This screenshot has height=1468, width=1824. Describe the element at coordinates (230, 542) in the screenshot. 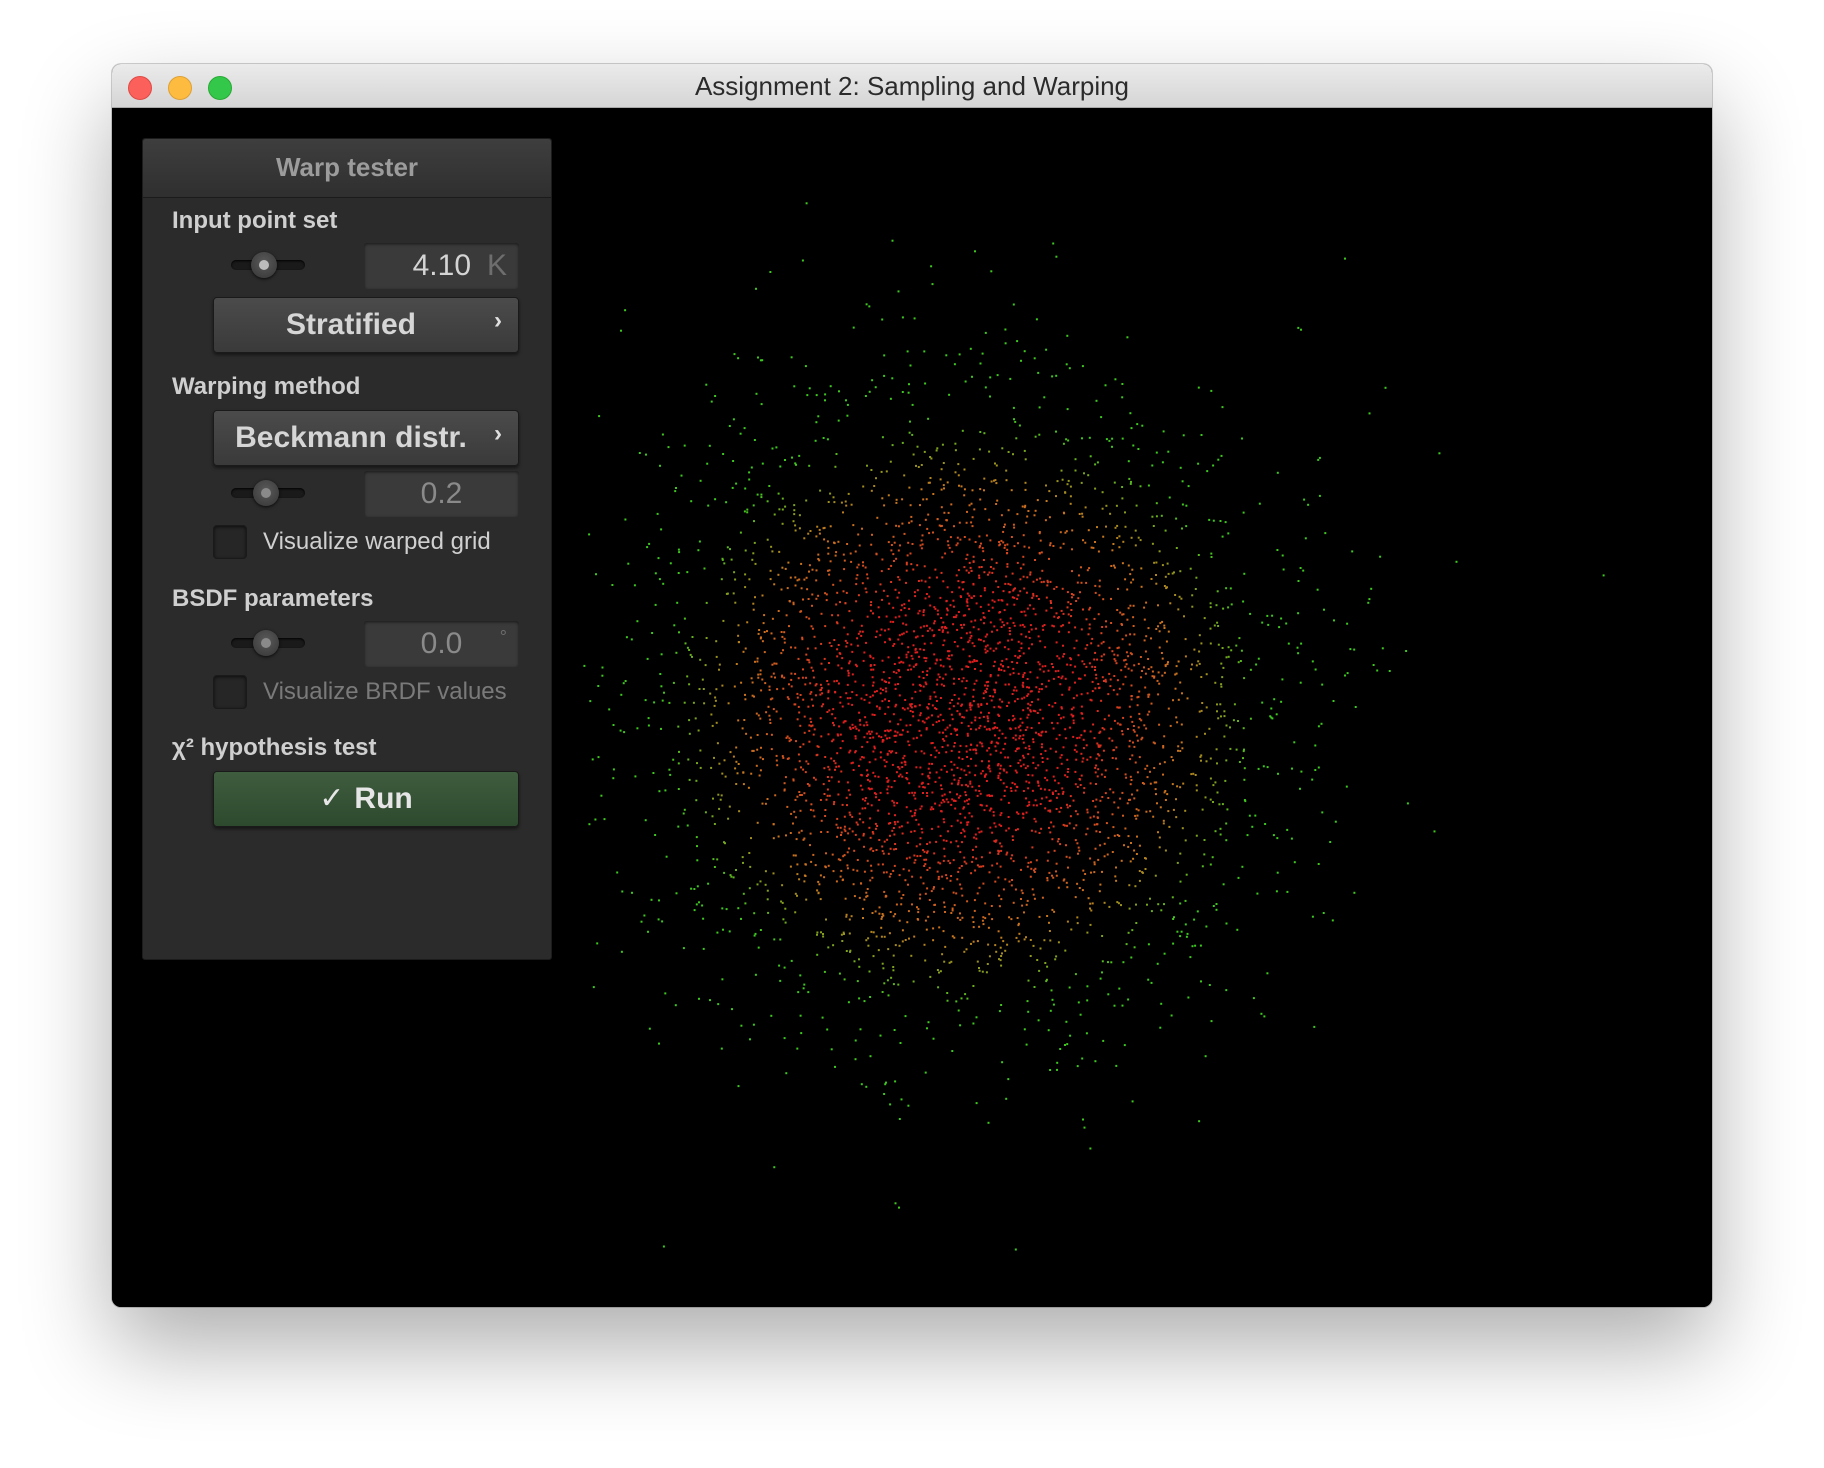

I see `visualize-warped-grid-checkbox` at that location.